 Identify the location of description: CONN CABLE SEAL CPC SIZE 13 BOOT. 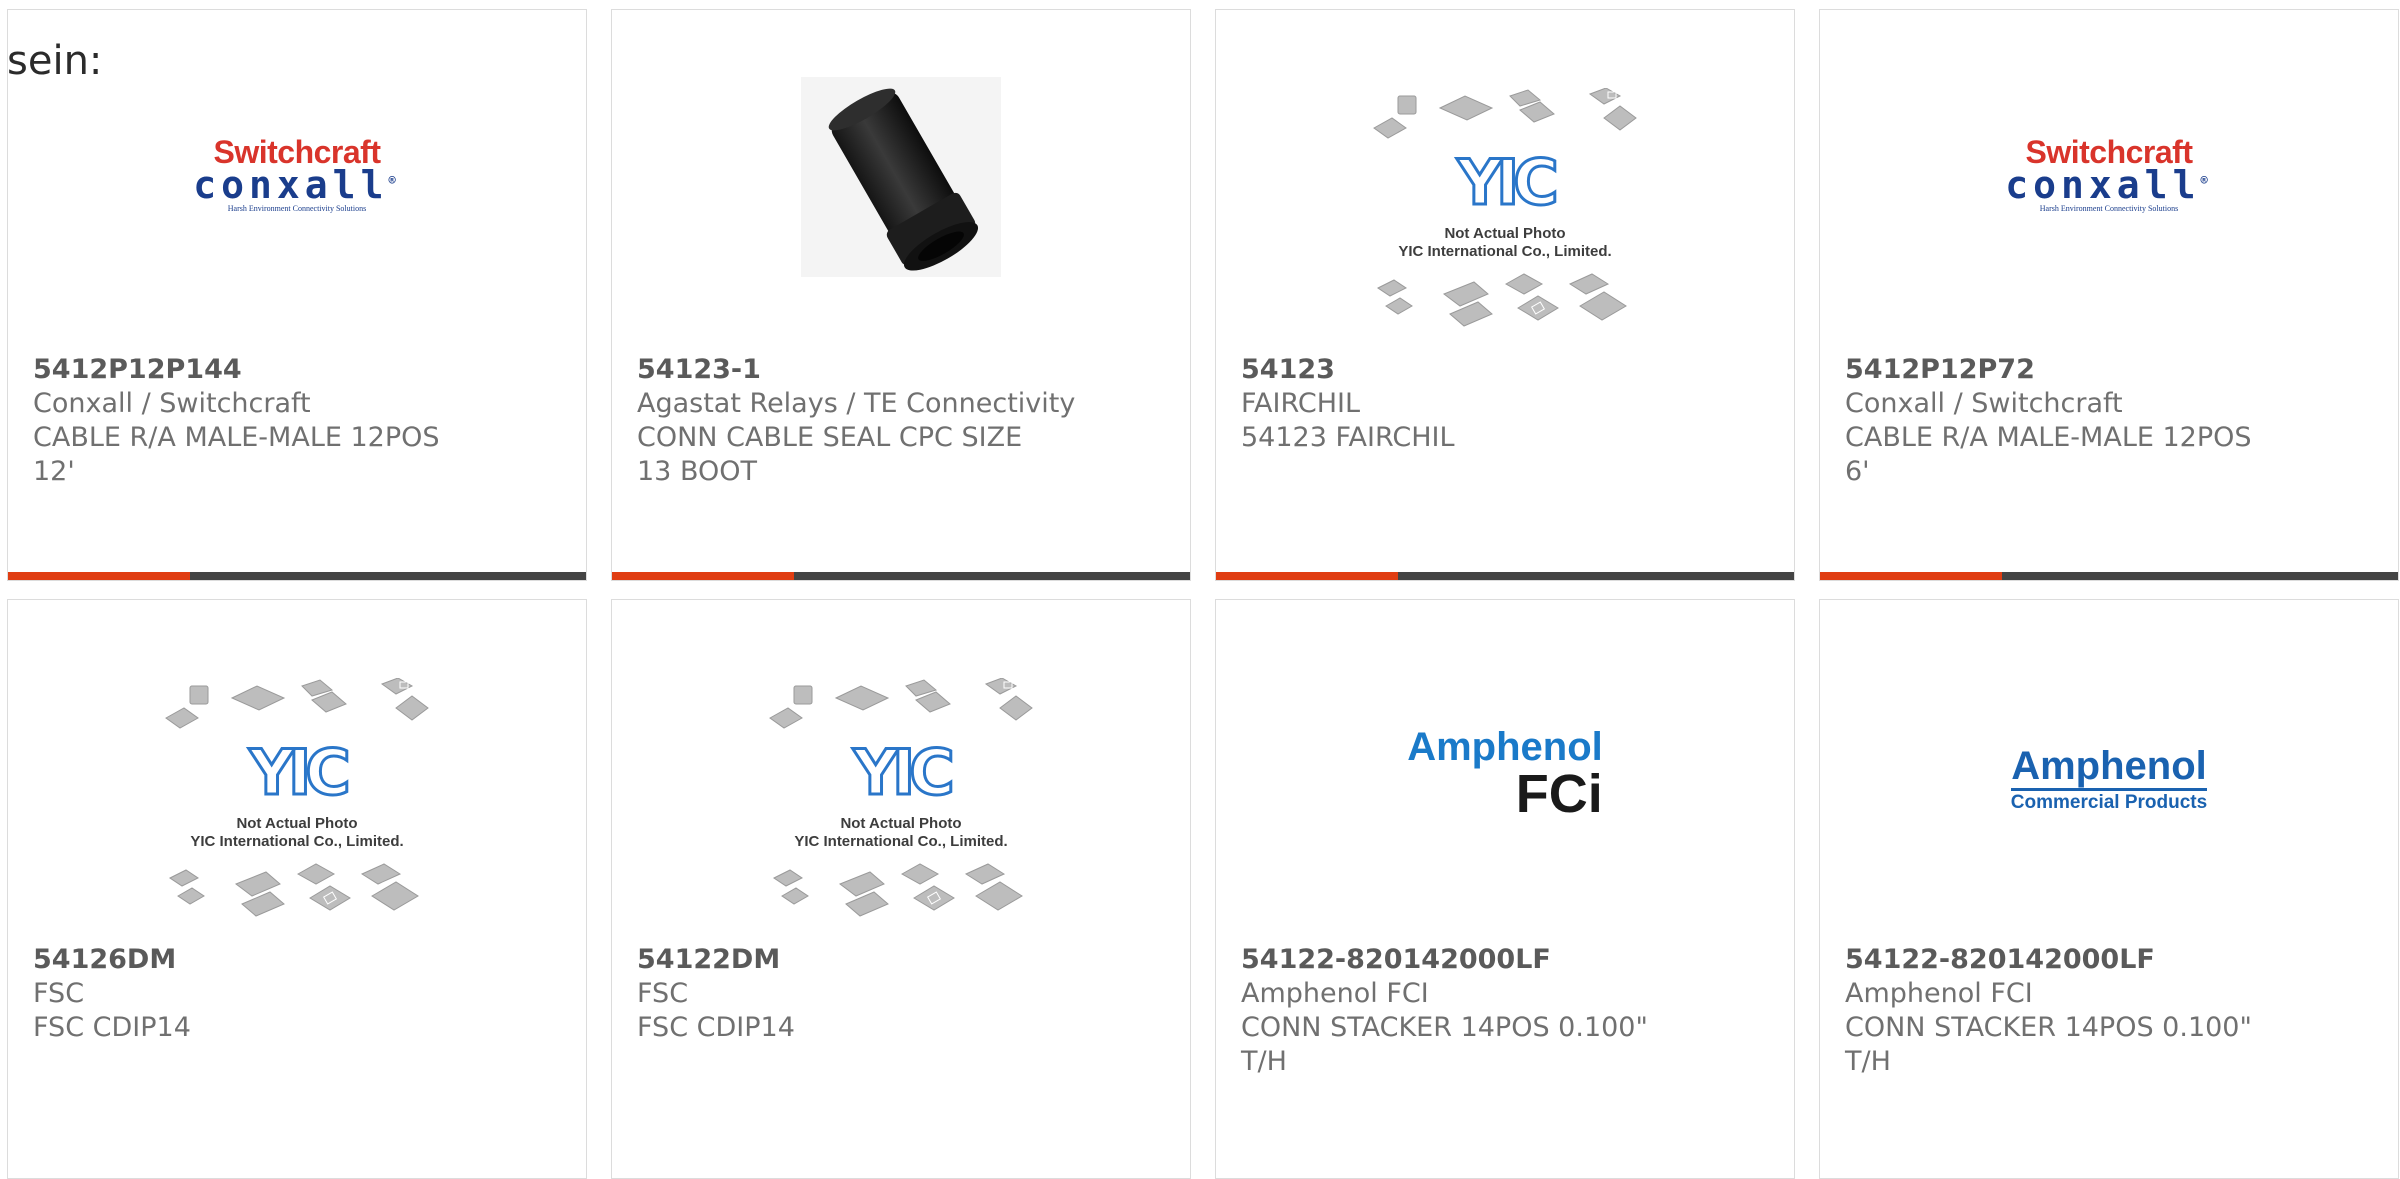
(830, 454).